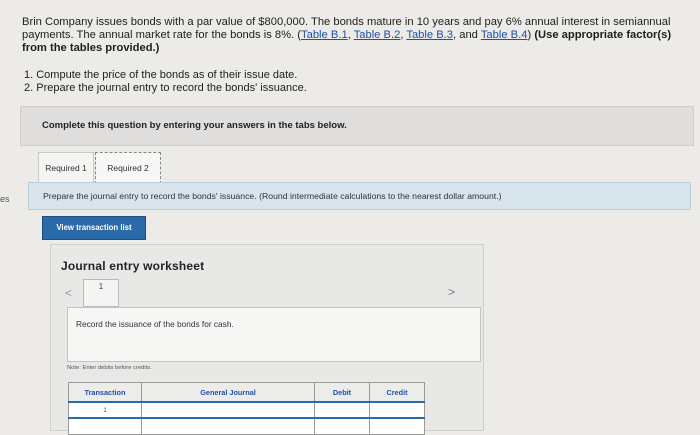 The width and height of the screenshot is (700, 435). I want to click on table-header-row: Transaction General Journal Debit Credit, so click(246, 392).